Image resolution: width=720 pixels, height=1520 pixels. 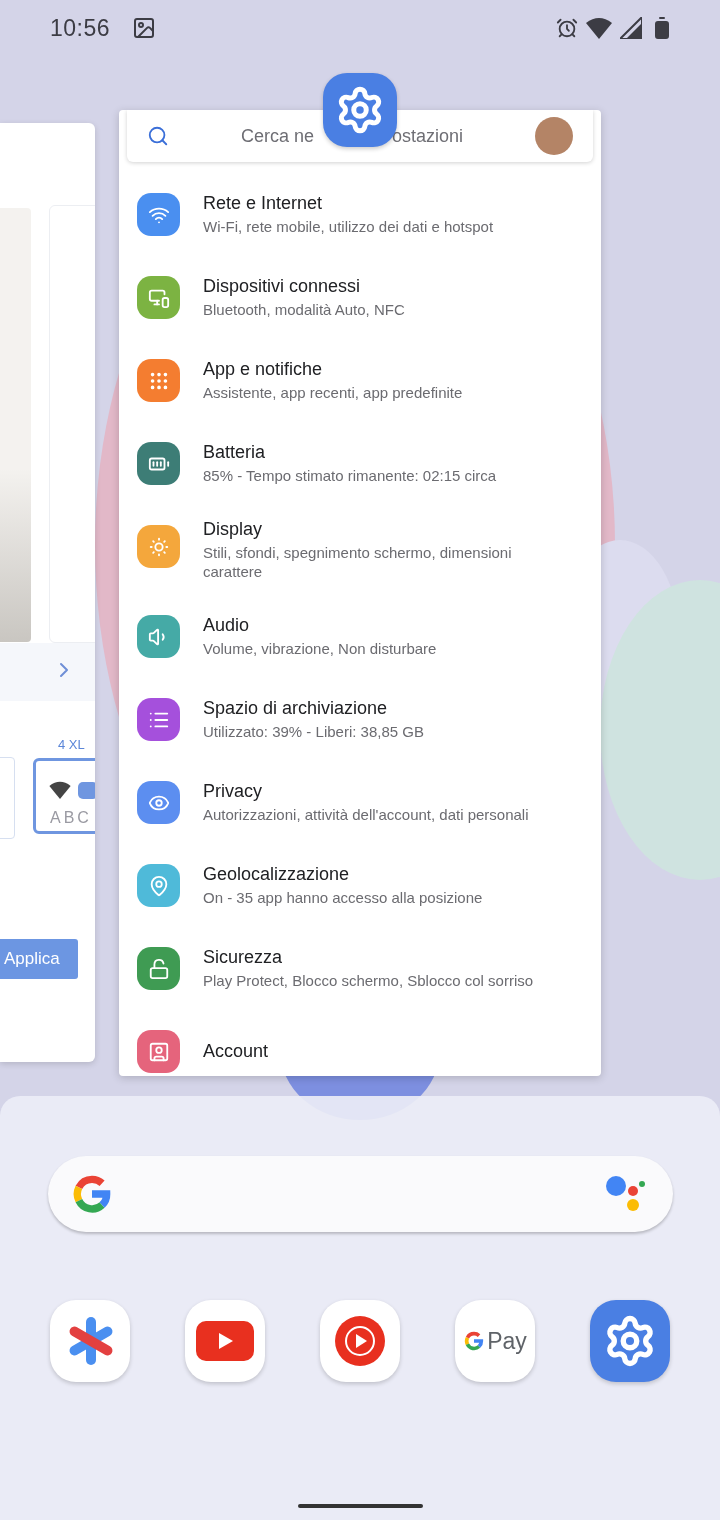 What do you see at coordinates (263, 203) in the screenshot?
I see `item-title: Rete e Internet` at bounding box center [263, 203].